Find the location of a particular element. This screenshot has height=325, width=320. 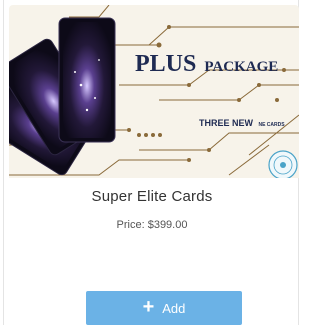

price-label: Price: is located at coordinates (130, 225).